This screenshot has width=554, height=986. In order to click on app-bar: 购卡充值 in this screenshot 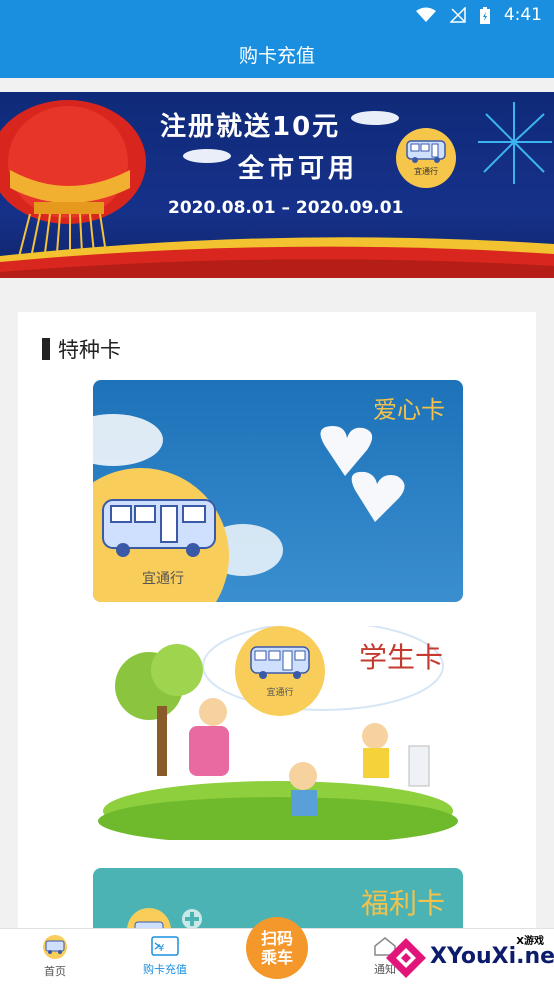, I will do `click(277, 54)`.